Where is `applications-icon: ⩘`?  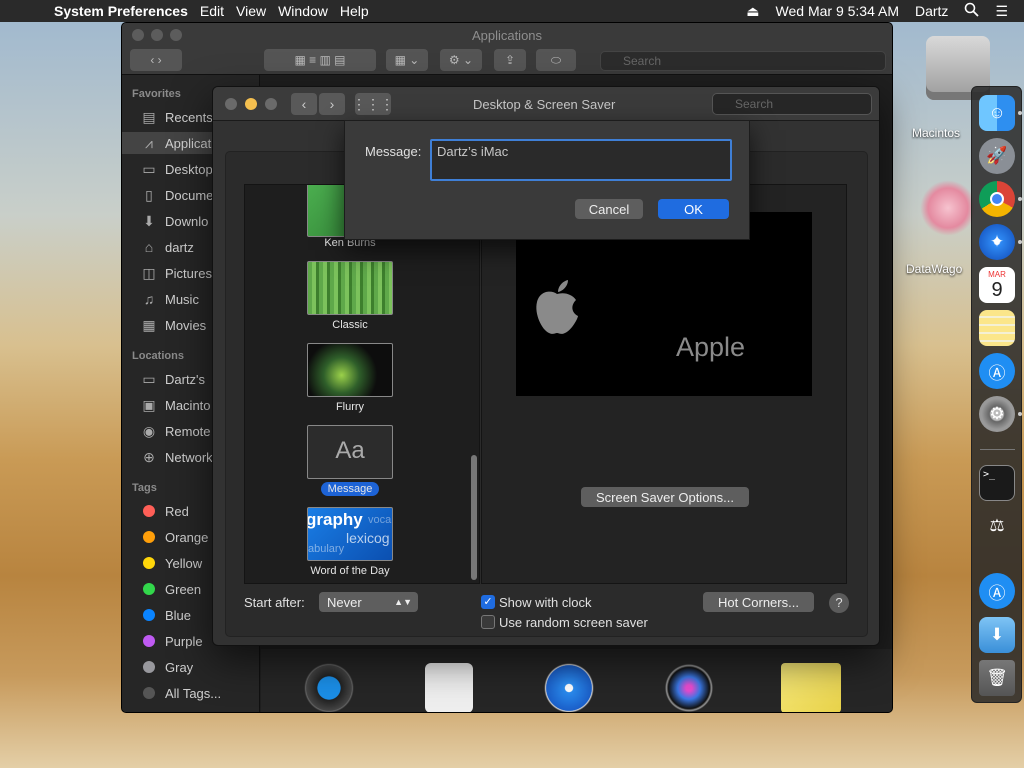
applications-icon: ⩘ is located at coordinates (149, 142).